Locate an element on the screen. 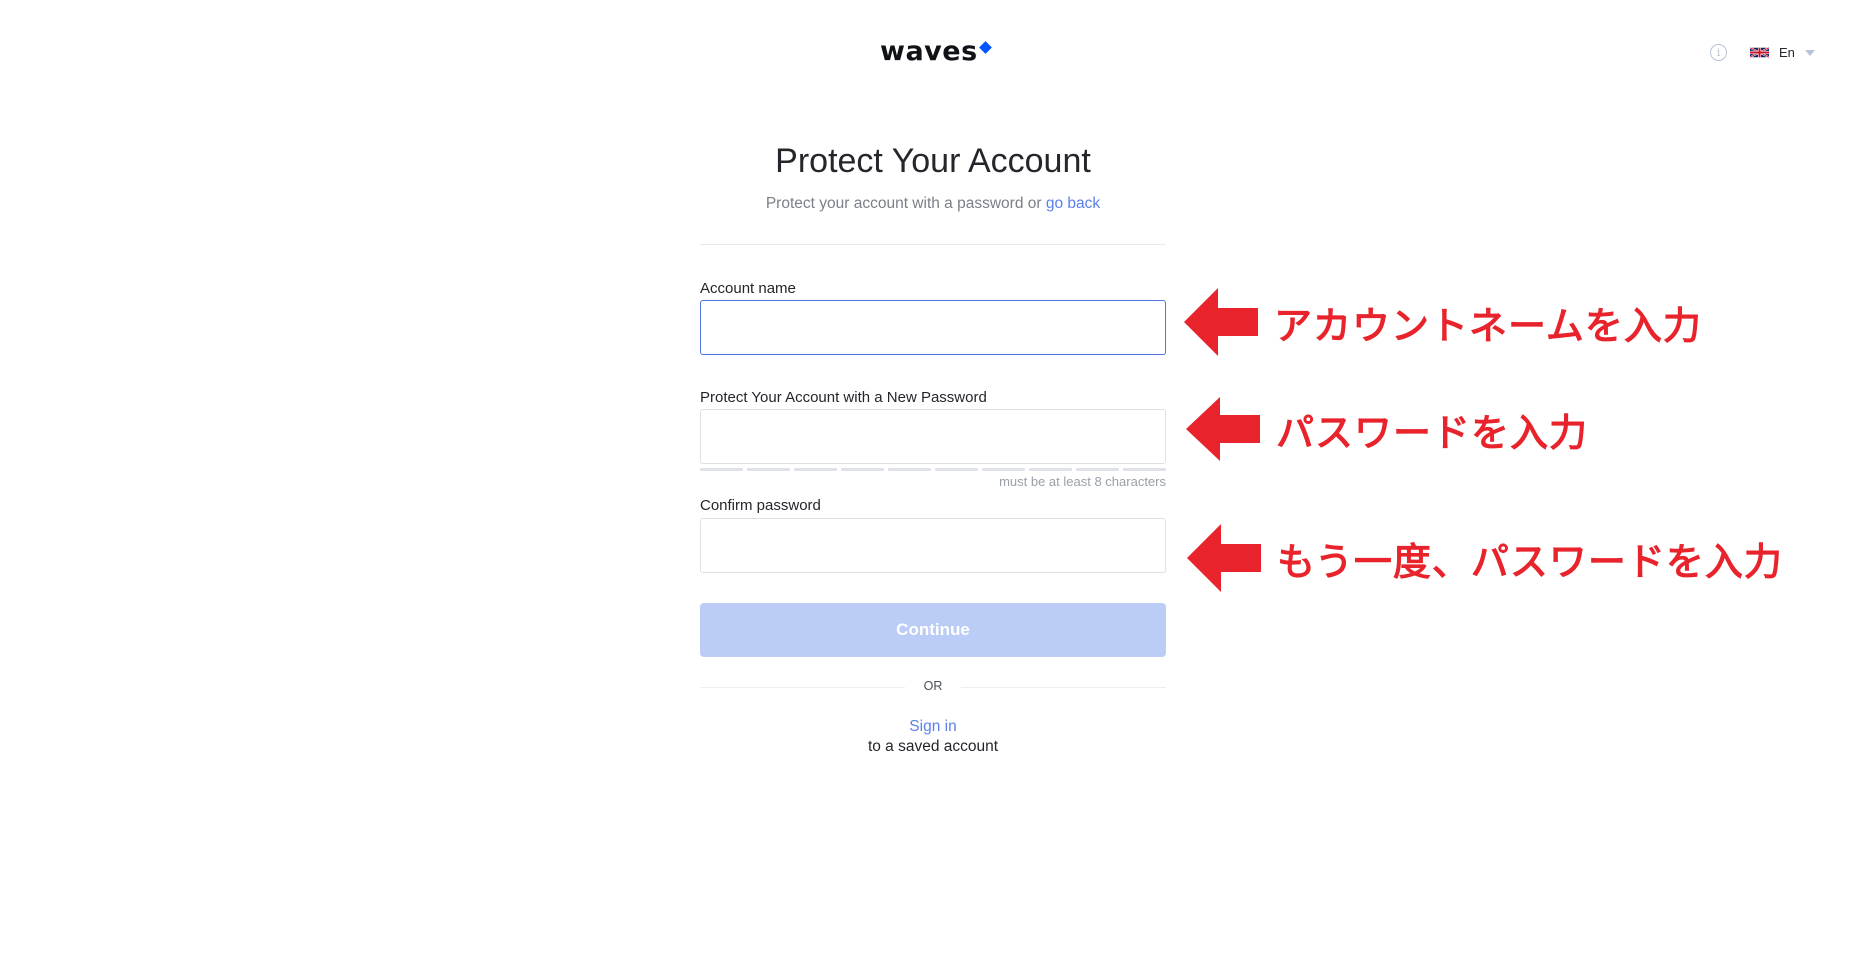  logo-diamond-icon is located at coordinates (985, 47).